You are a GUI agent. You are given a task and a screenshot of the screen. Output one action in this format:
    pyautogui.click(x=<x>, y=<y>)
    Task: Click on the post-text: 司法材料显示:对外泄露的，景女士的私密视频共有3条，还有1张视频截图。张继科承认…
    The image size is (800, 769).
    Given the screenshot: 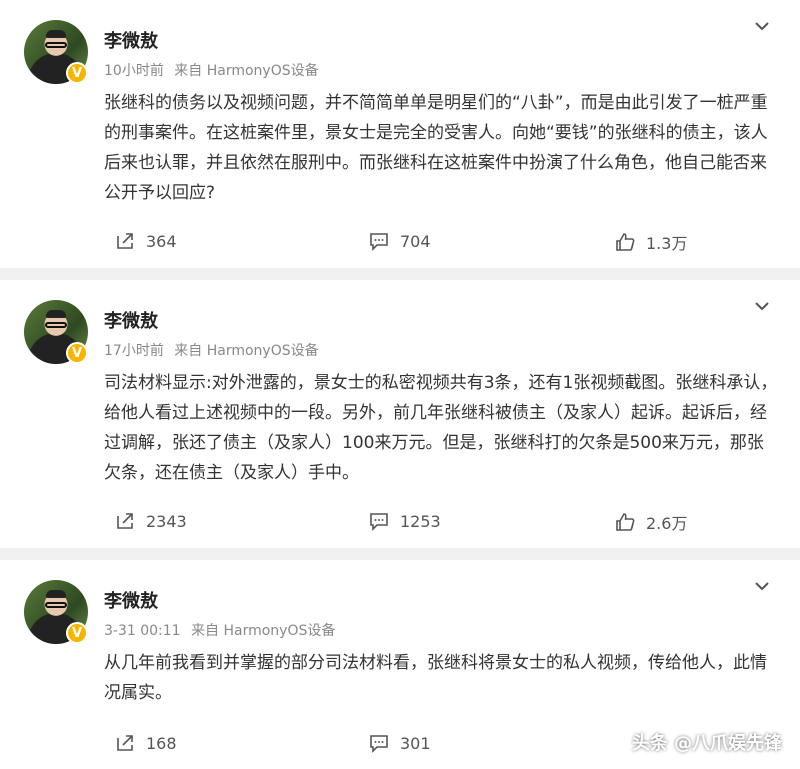 What is the action you would take?
    pyautogui.click(x=441, y=428)
    